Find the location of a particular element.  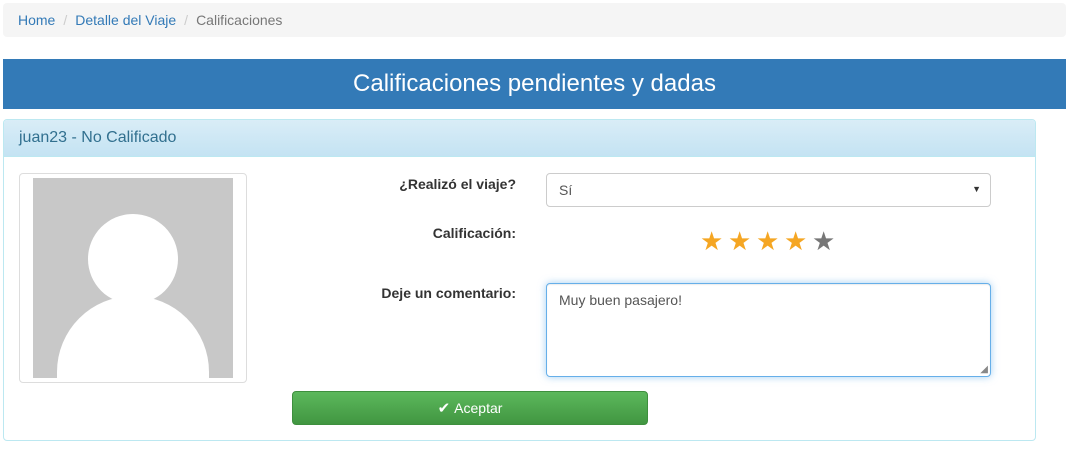

panel-heading: juan23 - No Calificado is located at coordinates (519, 138).